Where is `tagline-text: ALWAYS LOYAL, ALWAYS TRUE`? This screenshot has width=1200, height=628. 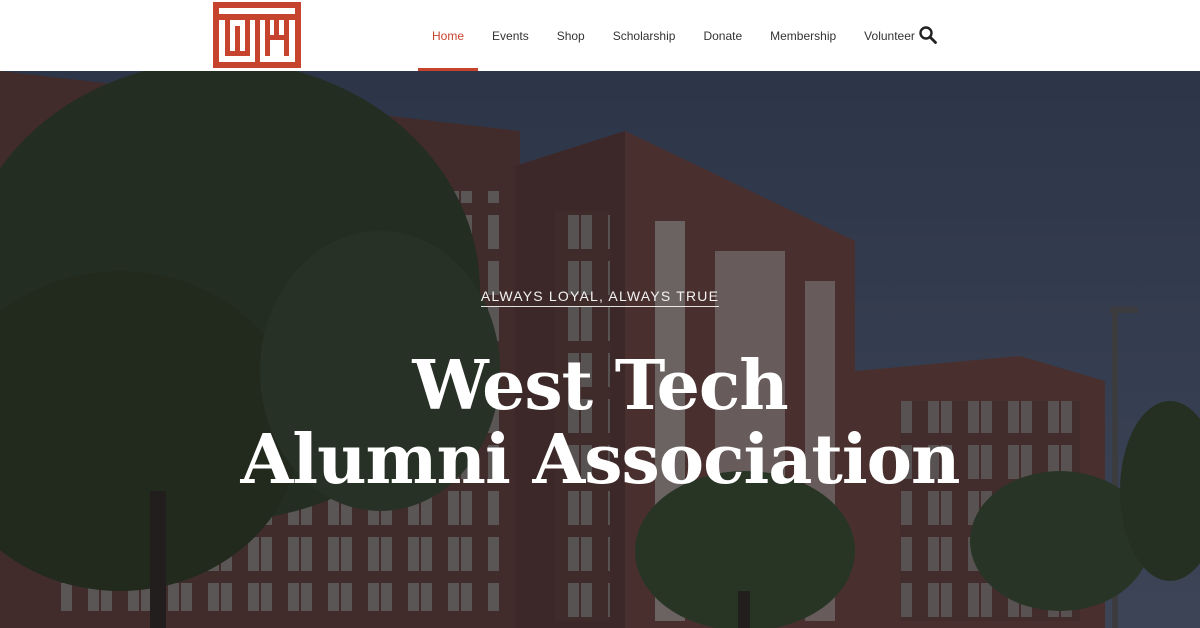 tagline-text: ALWAYS LOYAL, ALWAYS TRUE is located at coordinates (600, 297).